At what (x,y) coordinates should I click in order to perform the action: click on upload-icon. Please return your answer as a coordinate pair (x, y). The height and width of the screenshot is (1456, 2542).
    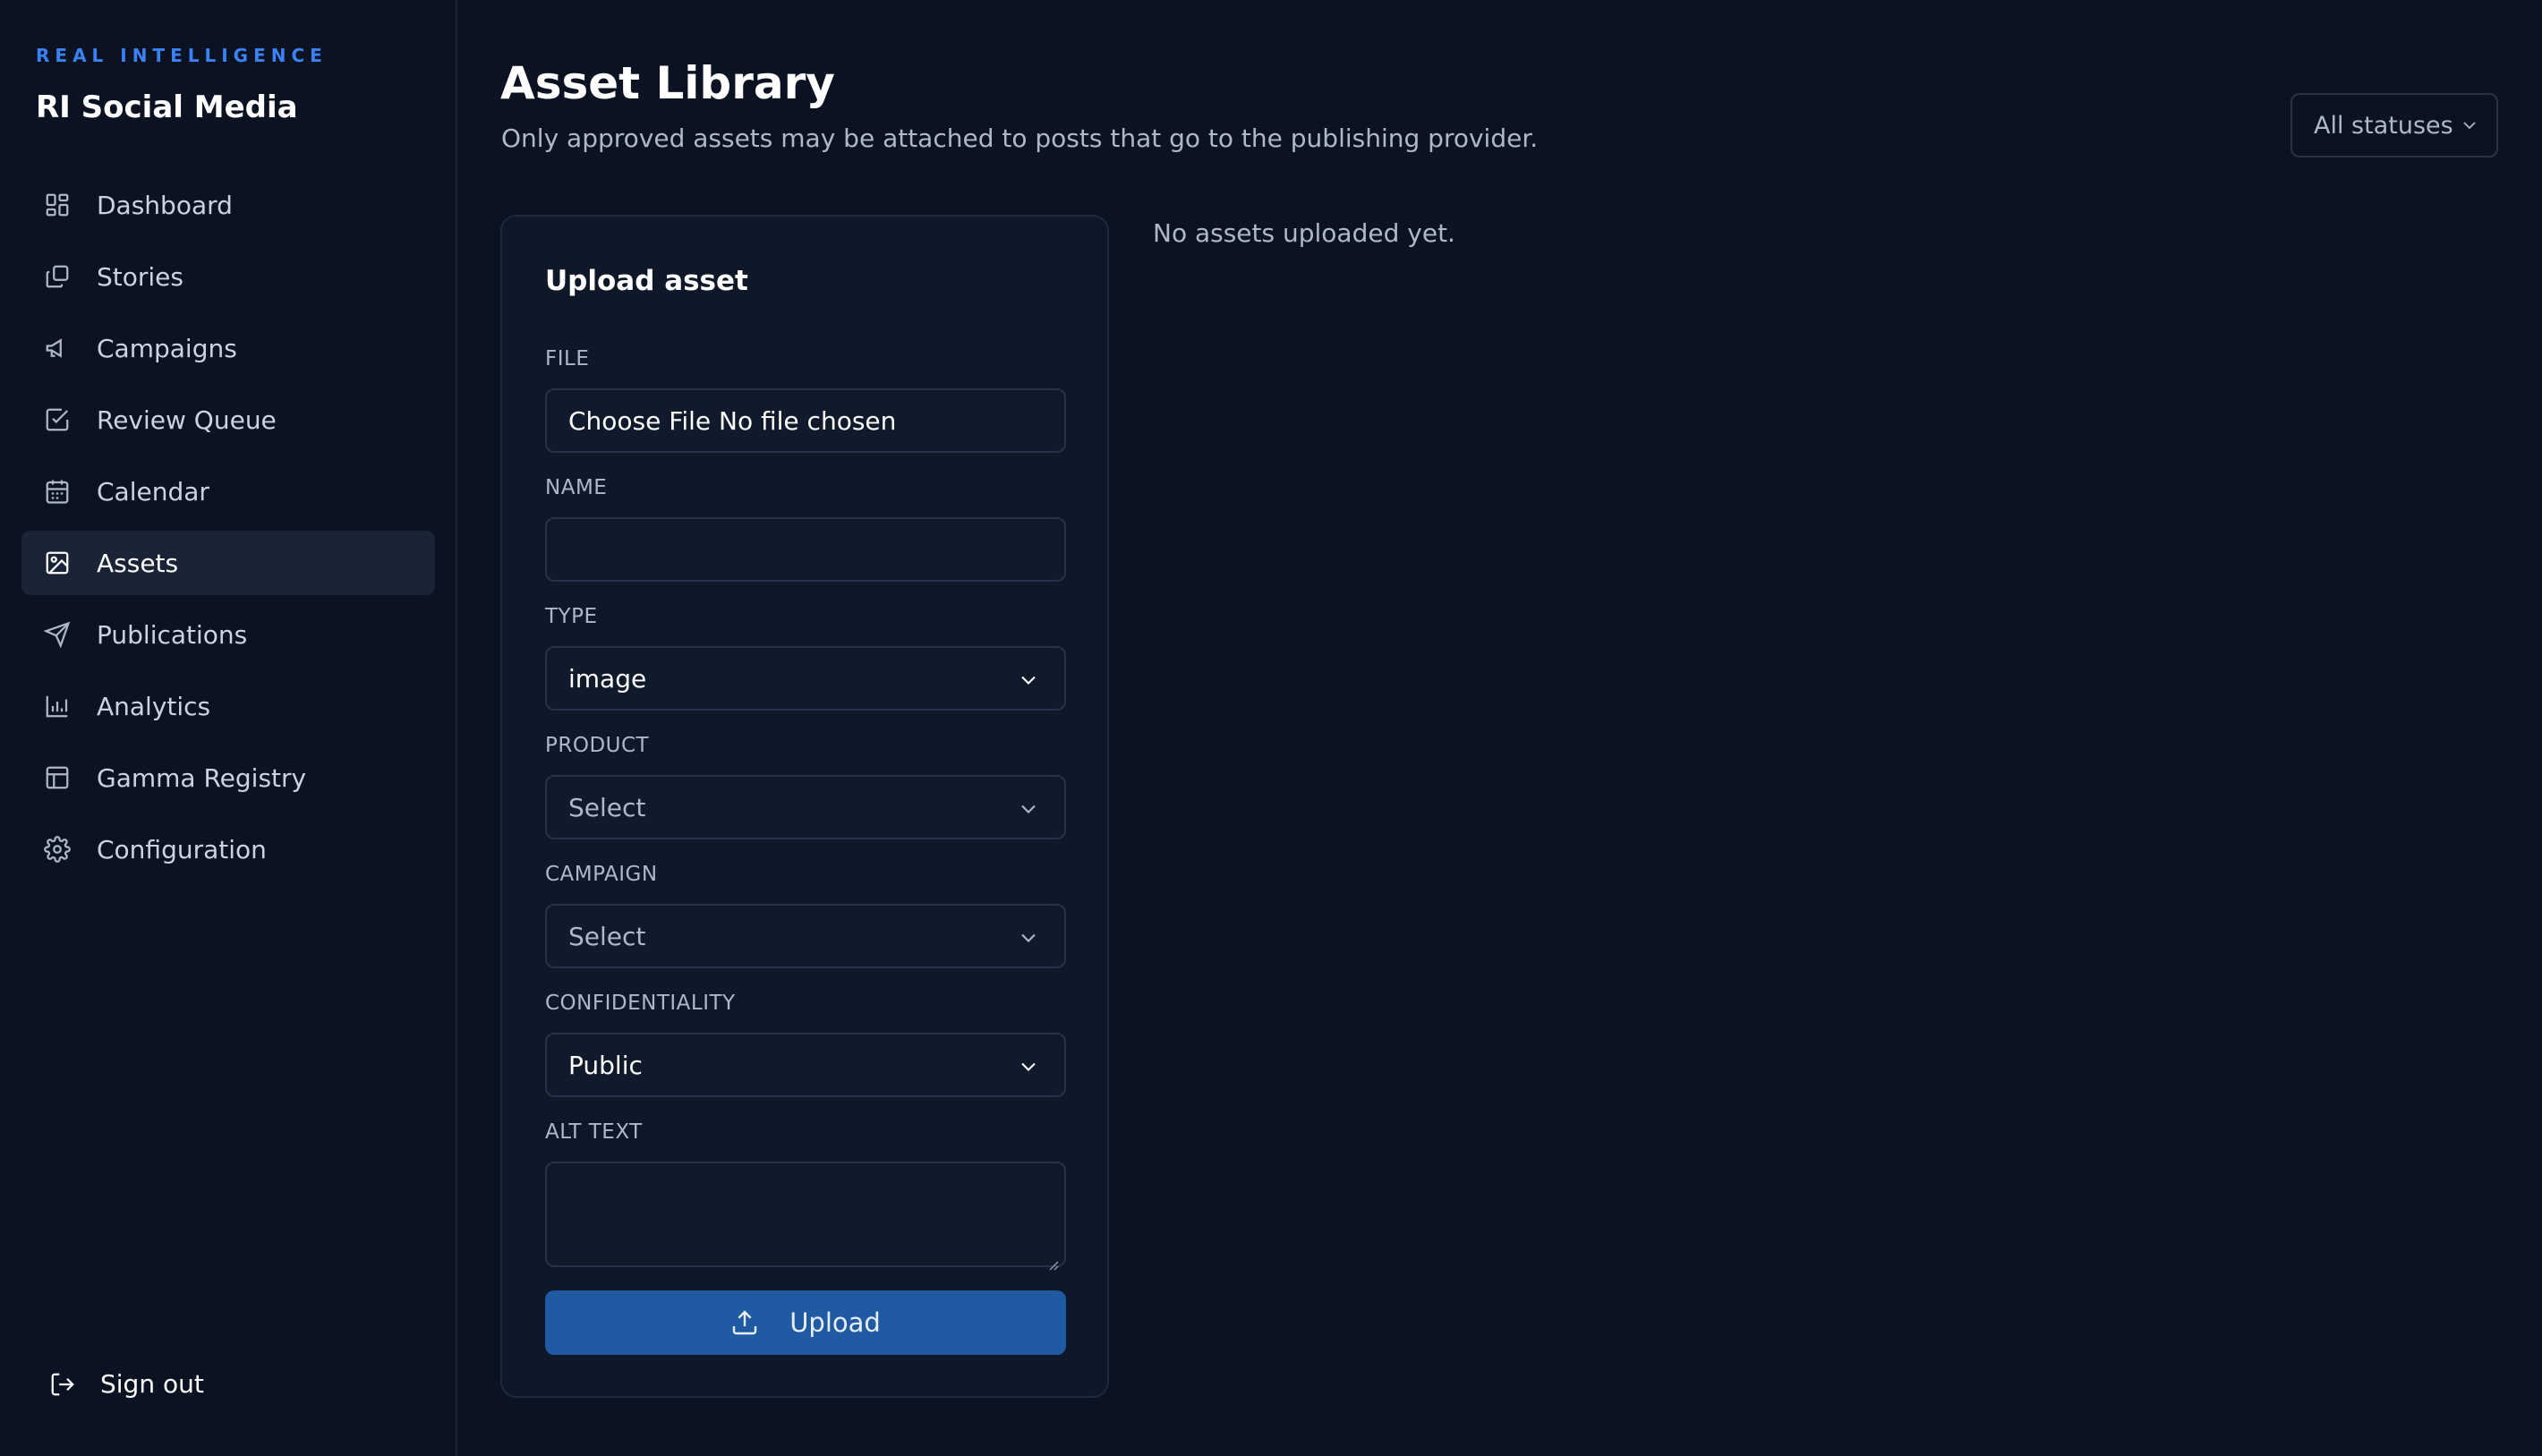
    Looking at the image, I should click on (744, 1323).